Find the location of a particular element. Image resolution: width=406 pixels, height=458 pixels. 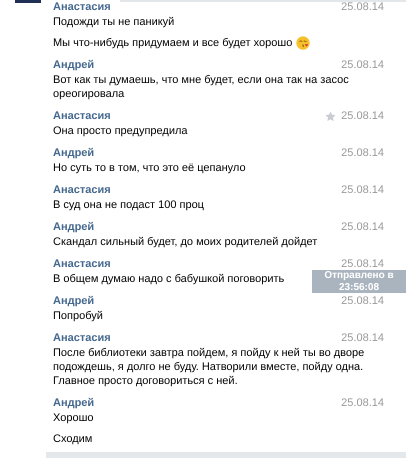

message-text: Попробуй is located at coordinates (78, 316).